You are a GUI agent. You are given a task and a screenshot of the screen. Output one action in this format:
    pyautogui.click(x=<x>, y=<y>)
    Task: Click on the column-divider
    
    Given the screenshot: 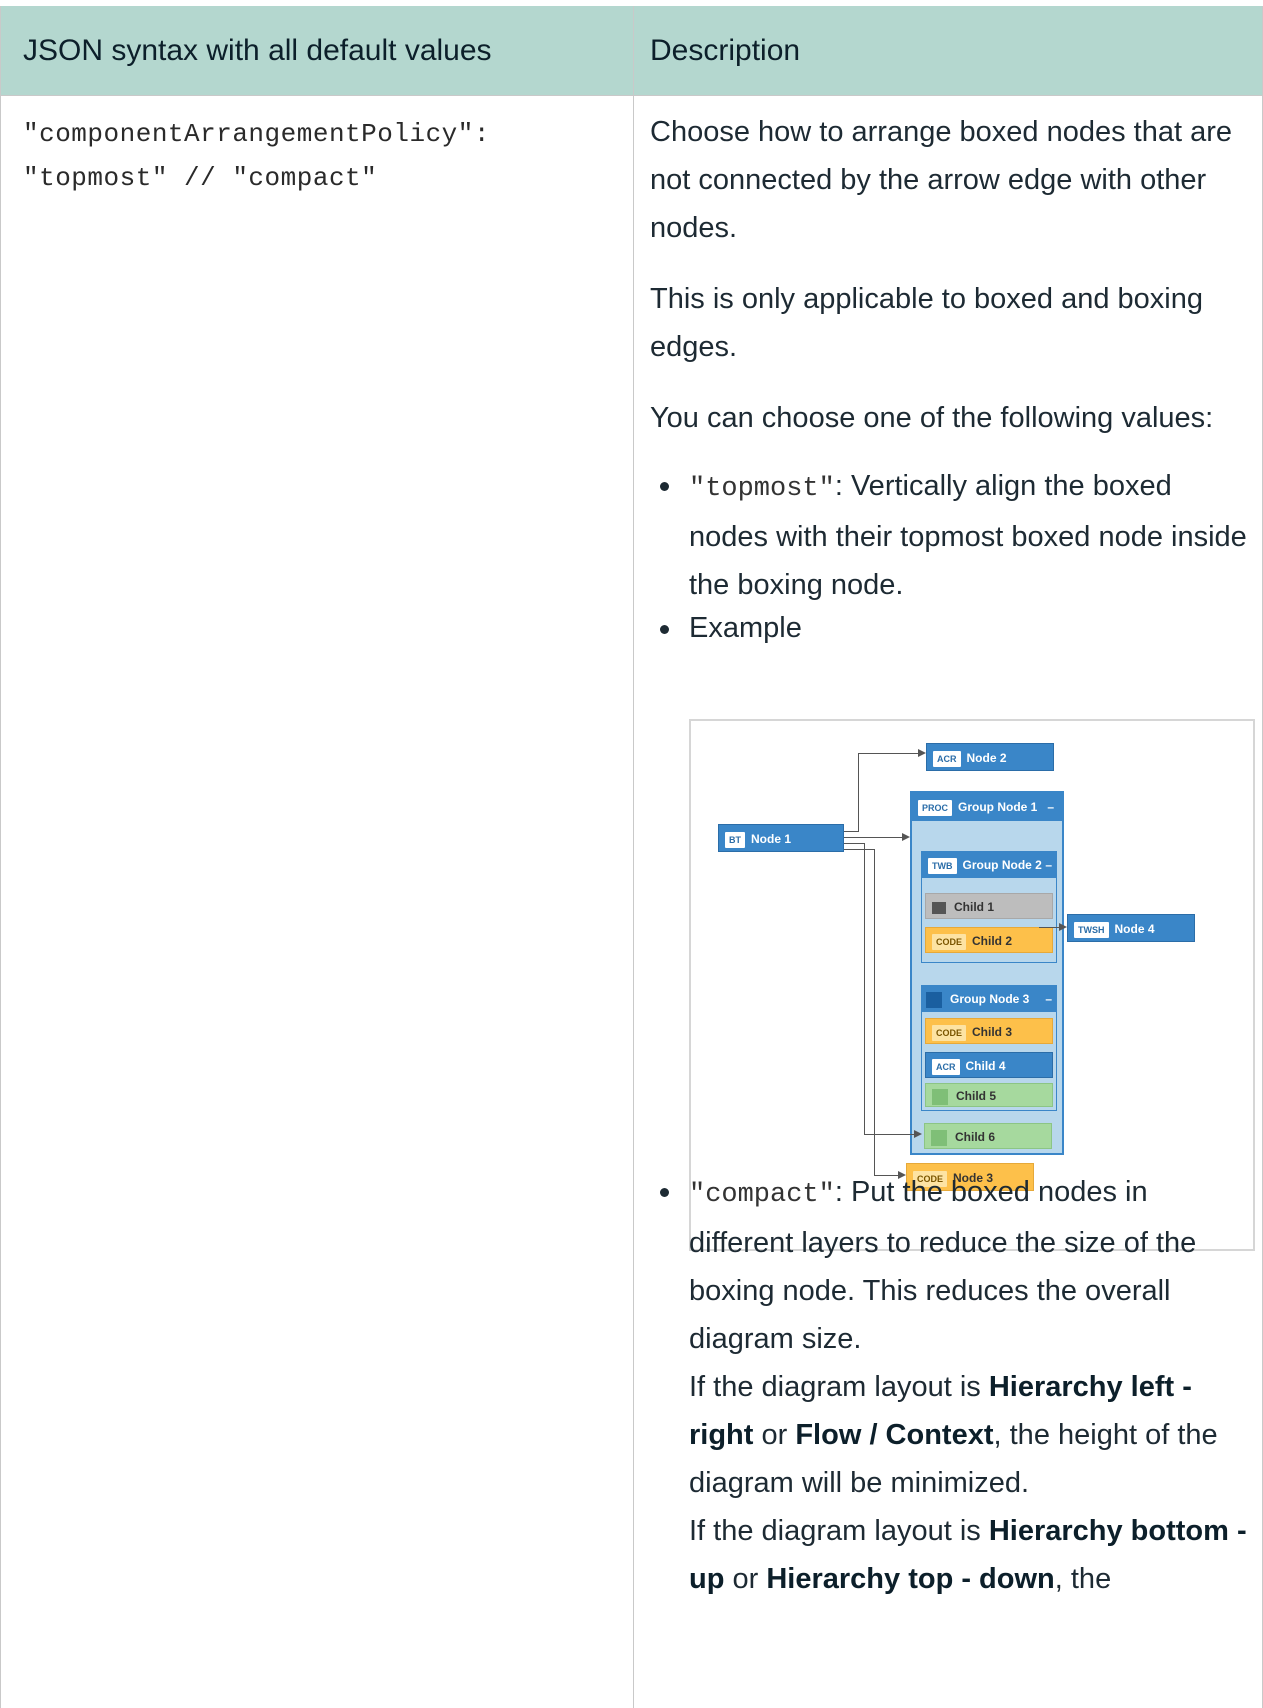 What is the action you would take?
    pyautogui.click(x=633, y=857)
    